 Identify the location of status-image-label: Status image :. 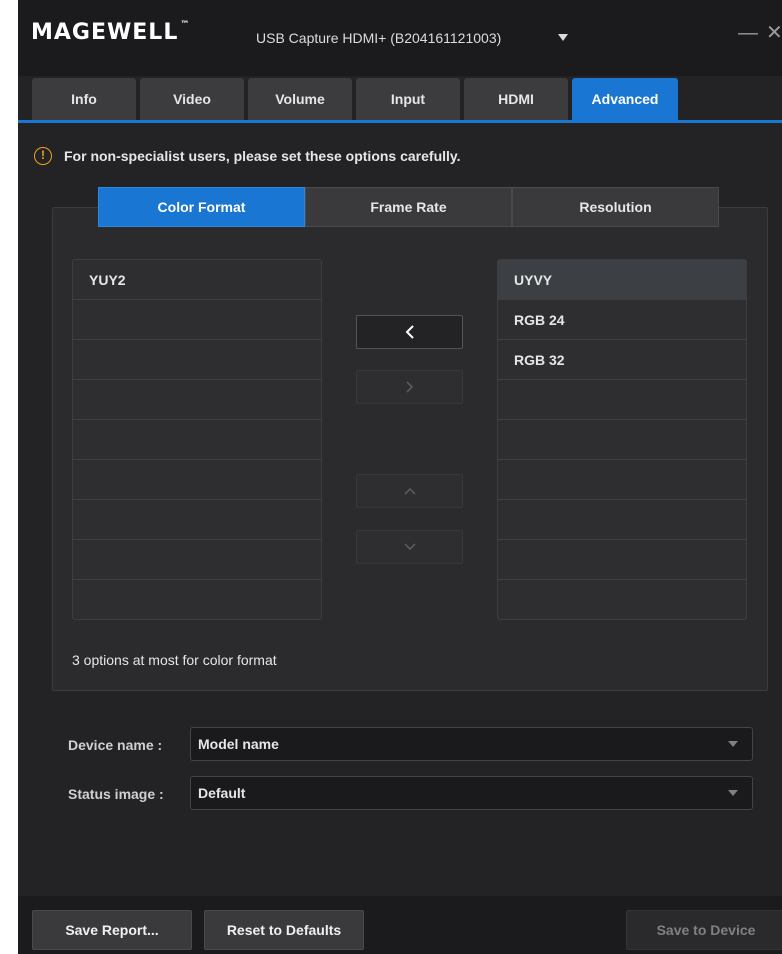
(116, 794).